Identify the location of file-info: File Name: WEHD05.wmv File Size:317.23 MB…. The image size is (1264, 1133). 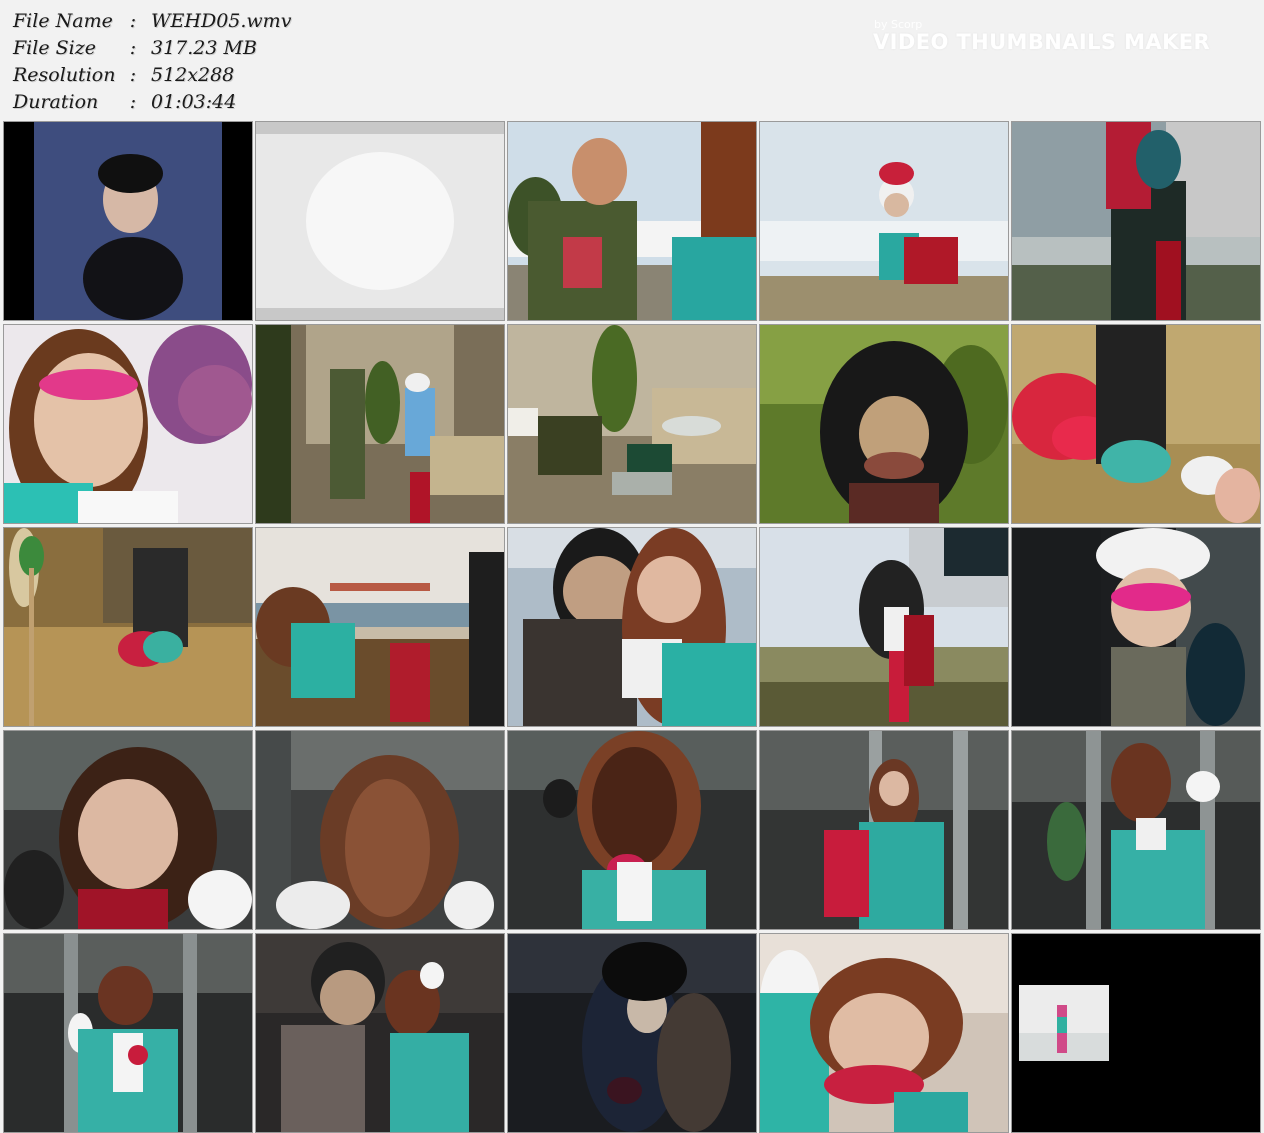
(152, 62).